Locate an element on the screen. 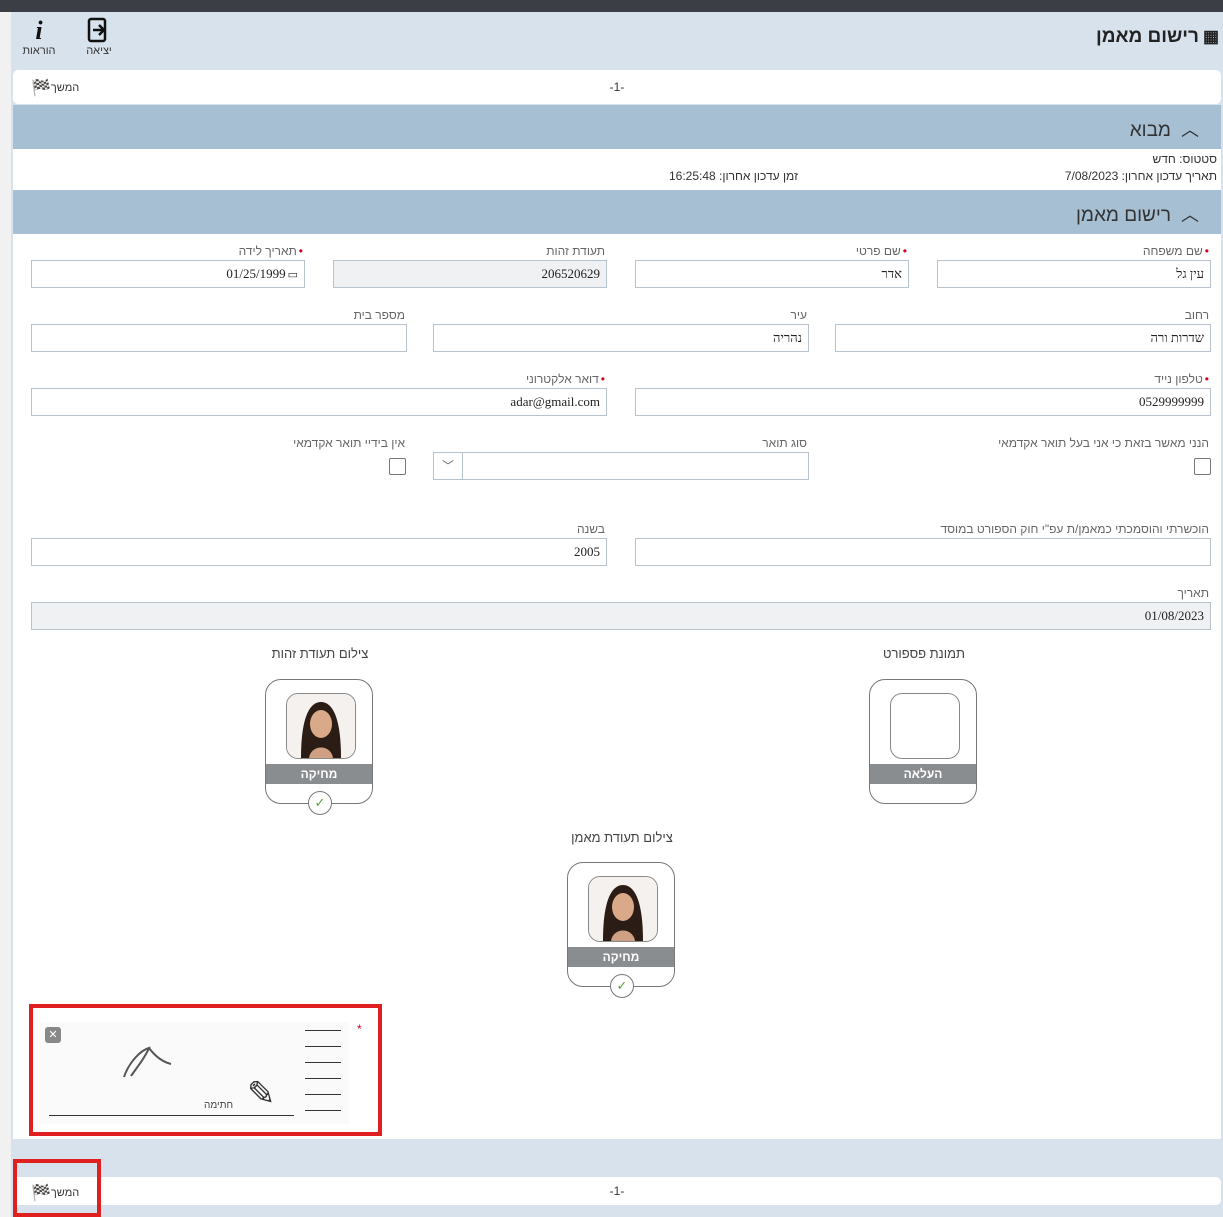 The image size is (1223, 1217). birth-date-field: 01/25/1999 ▭ is located at coordinates (168, 274).